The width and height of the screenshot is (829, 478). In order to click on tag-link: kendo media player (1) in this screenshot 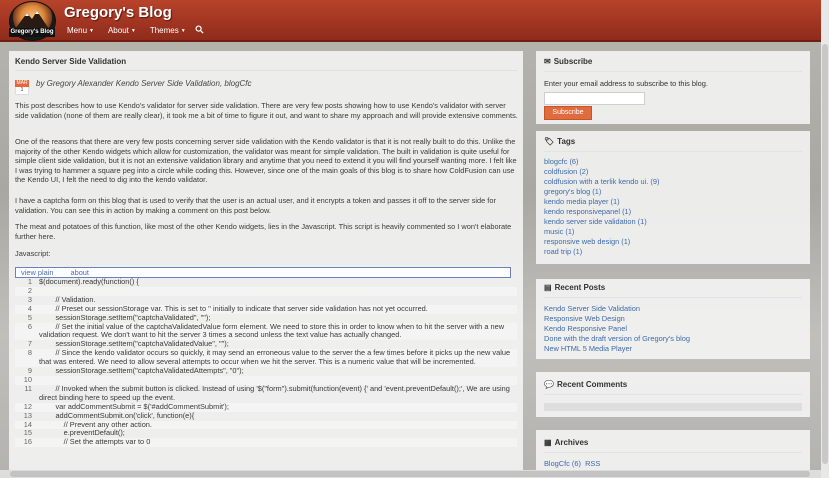, I will do `click(601, 202)`.